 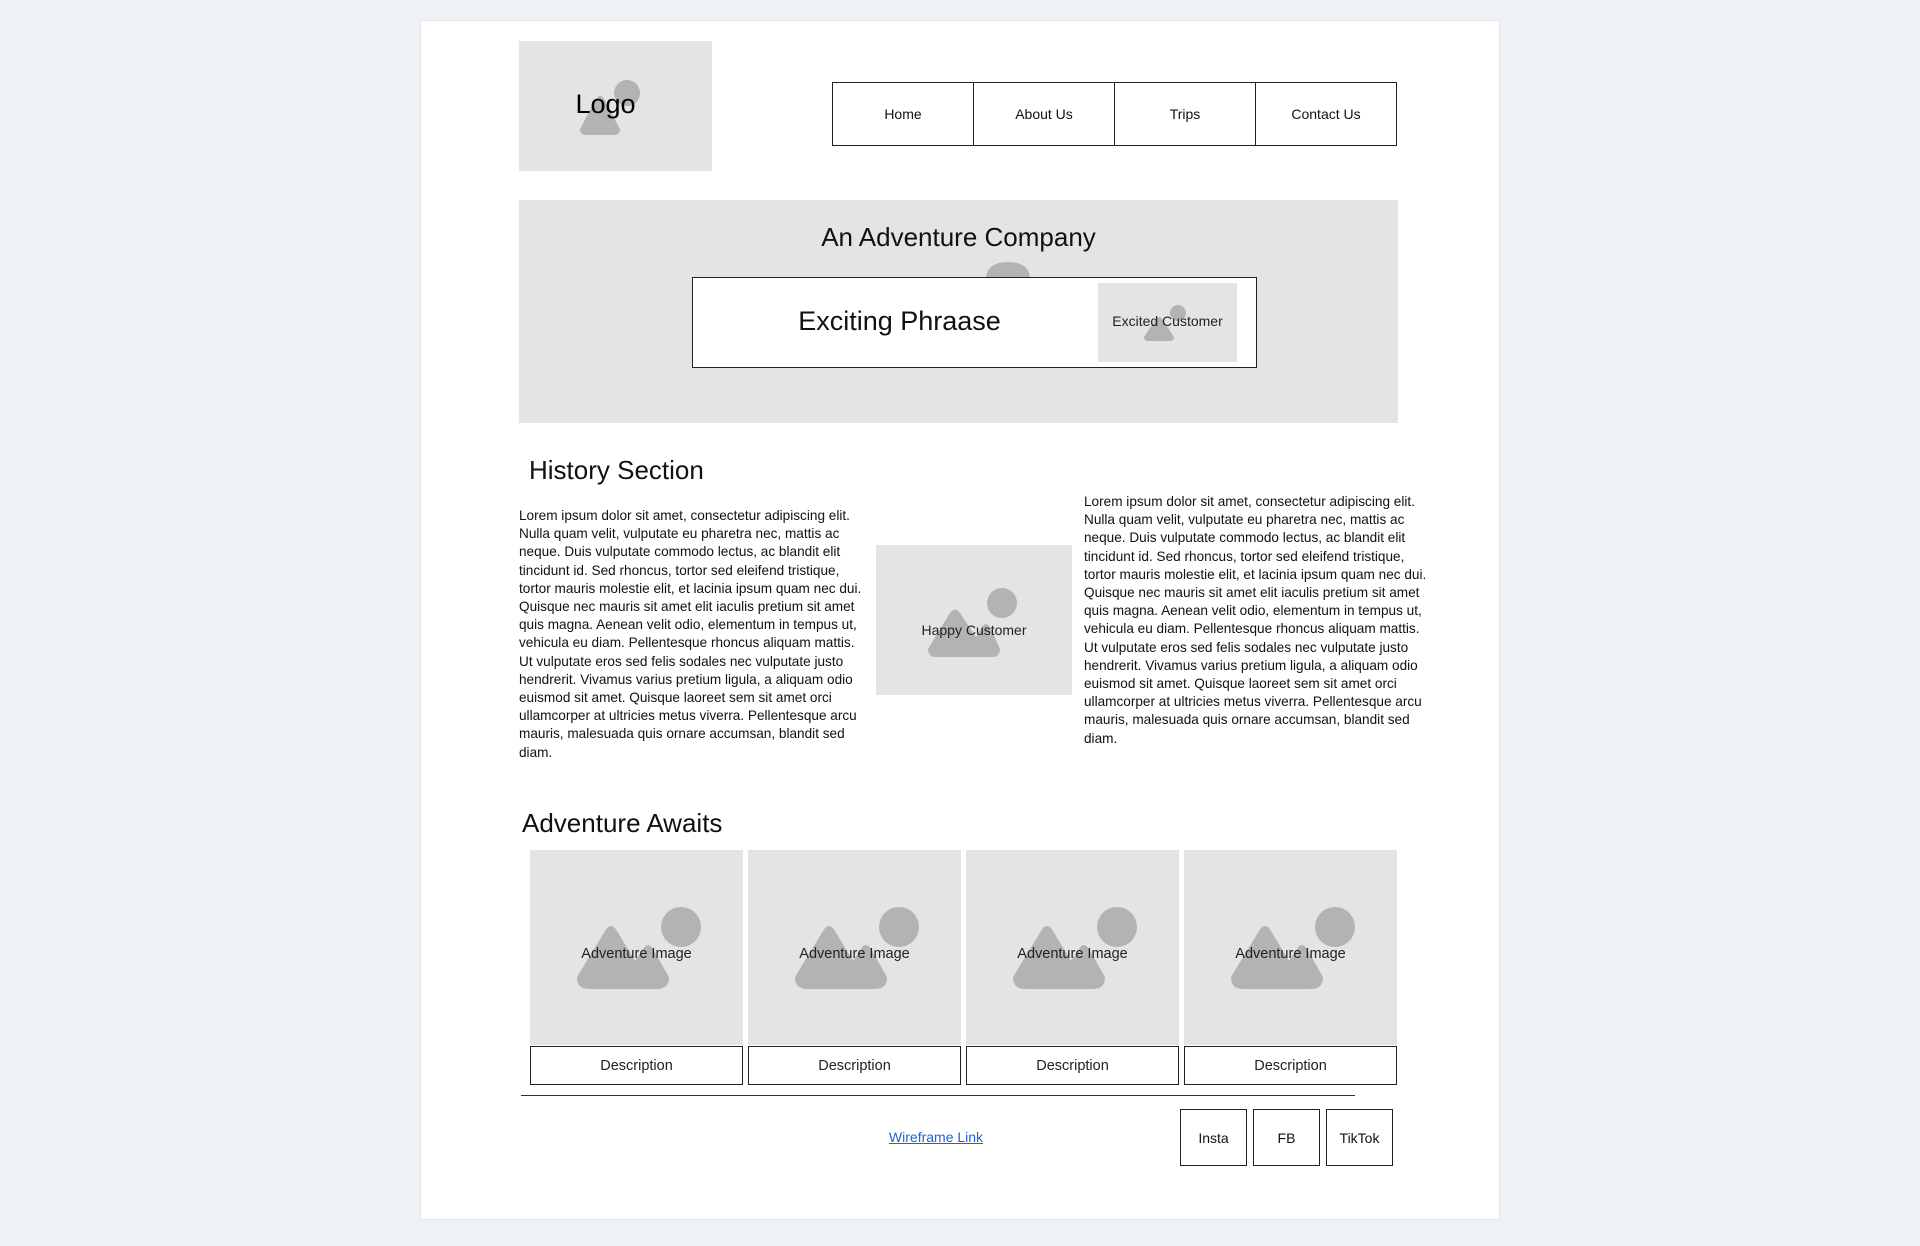 I want to click on nav-home: Home, so click(x=903, y=114).